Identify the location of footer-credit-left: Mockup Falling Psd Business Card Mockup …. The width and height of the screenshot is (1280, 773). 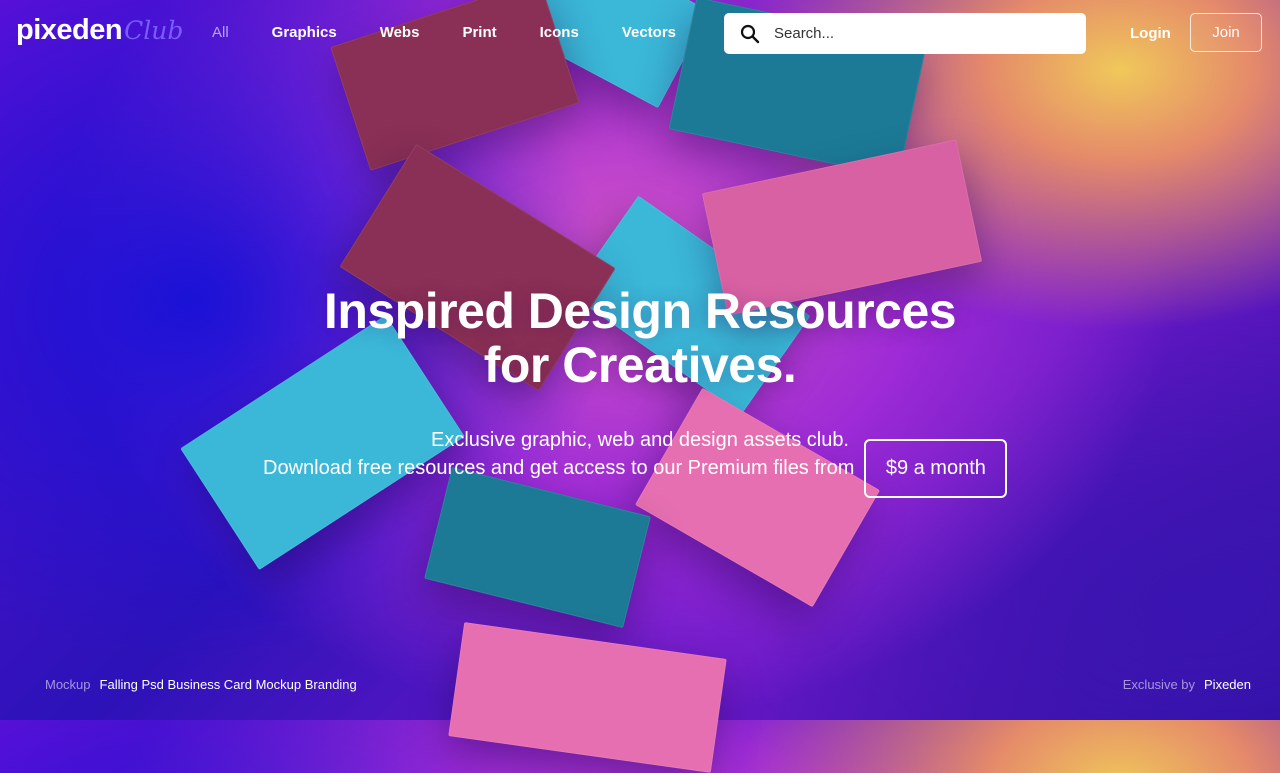
(201, 684).